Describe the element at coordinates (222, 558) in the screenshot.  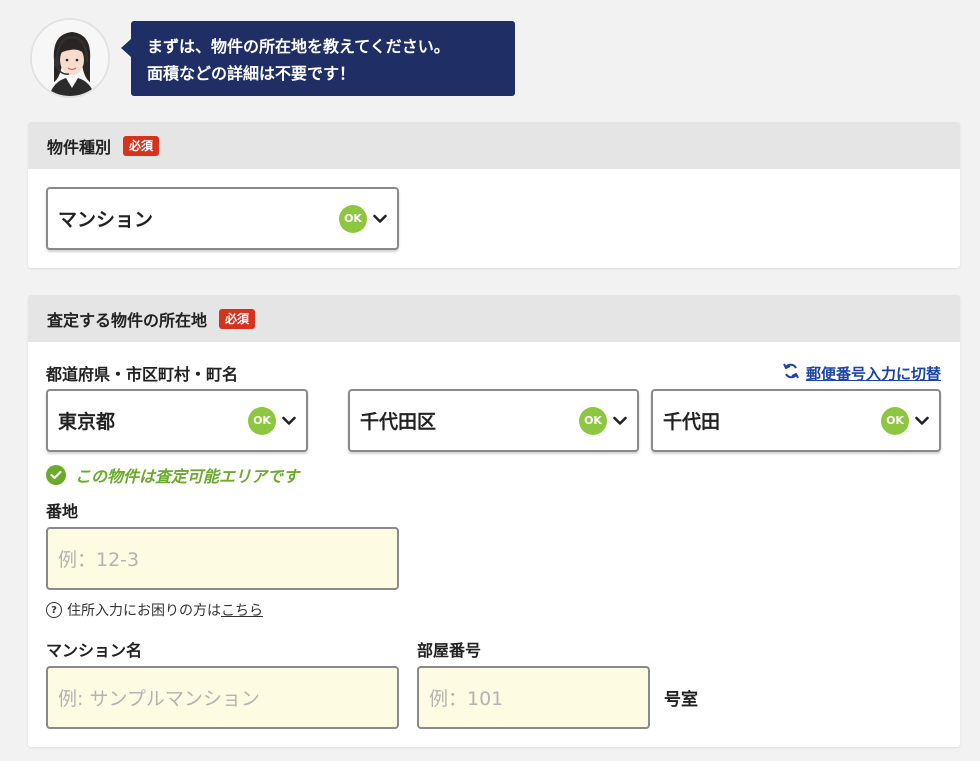
I see `banchi-input: 例：12-3` at that location.